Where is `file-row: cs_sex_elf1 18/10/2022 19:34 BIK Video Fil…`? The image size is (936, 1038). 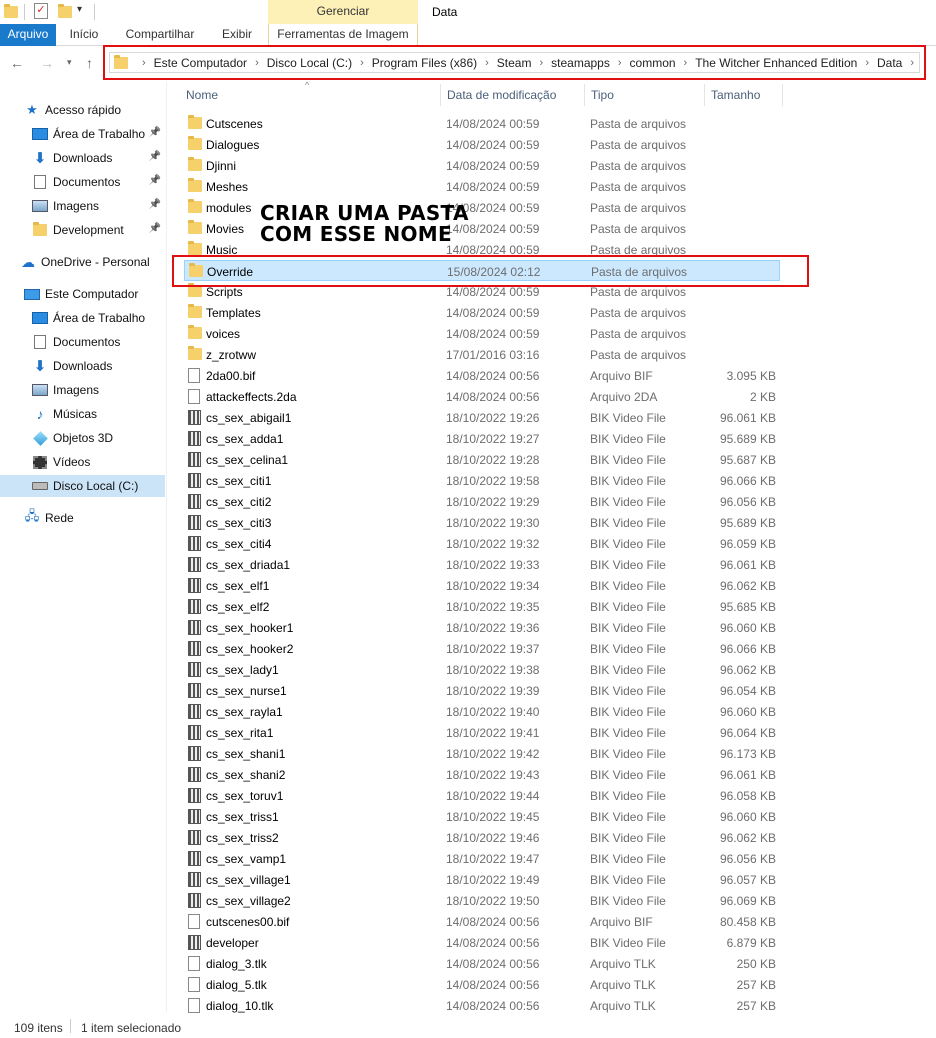 file-row: cs_sex_elf1 18/10/2022 19:34 BIK Video Fil… is located at coordinates (482, 585).